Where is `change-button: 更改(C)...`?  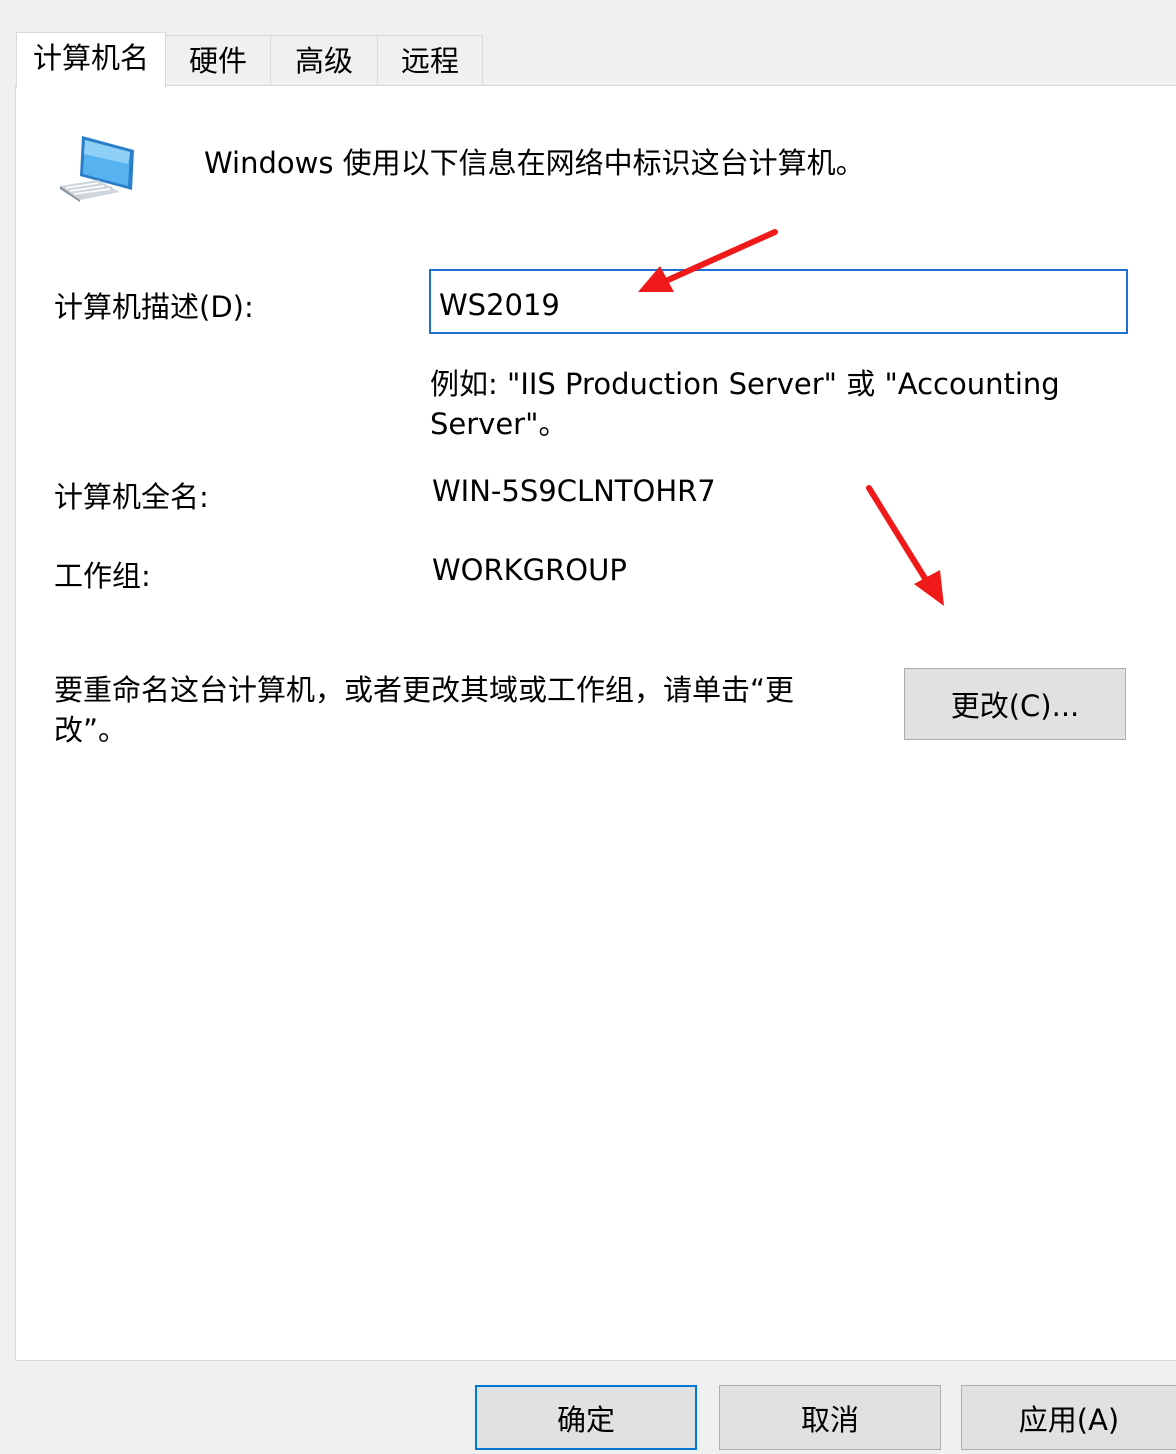 change-button: 更改(C)... is located at coordinates (1015, 704).